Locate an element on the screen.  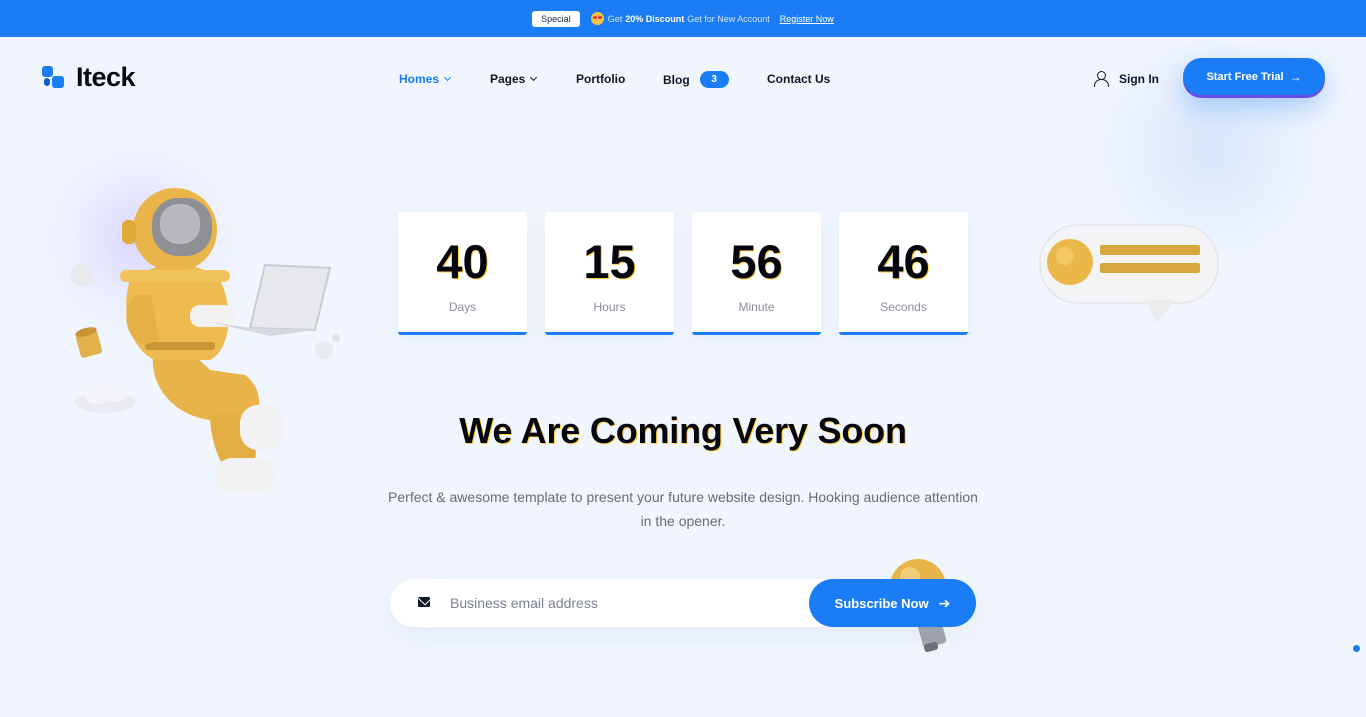
main-navigation: Homes Pages Portfolio Blog 3 Contact Us is located at coordinates (683, 79).